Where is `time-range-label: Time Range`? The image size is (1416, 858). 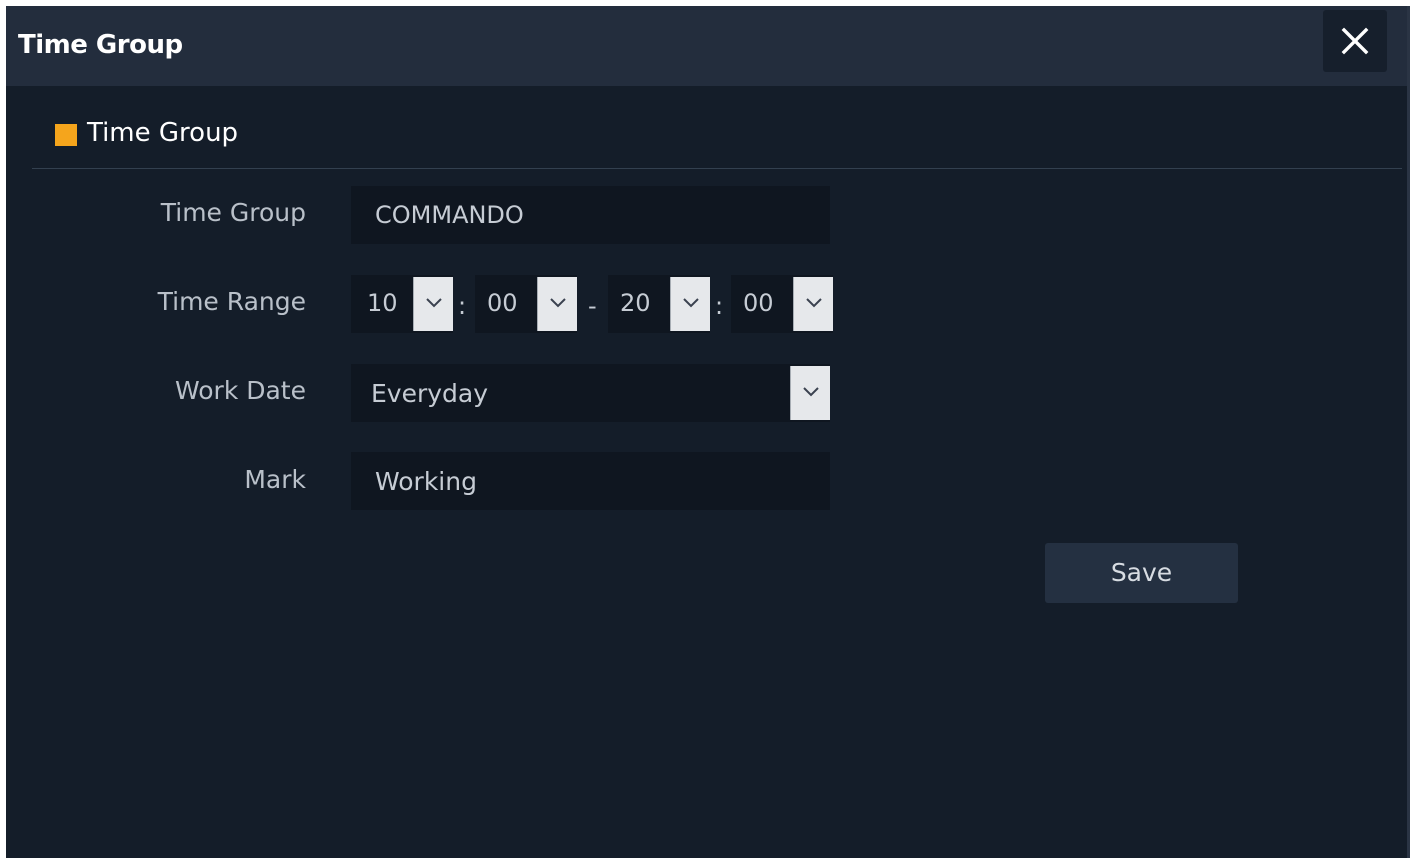
time-range-label: Time Range is located at coordinates (231, 301).